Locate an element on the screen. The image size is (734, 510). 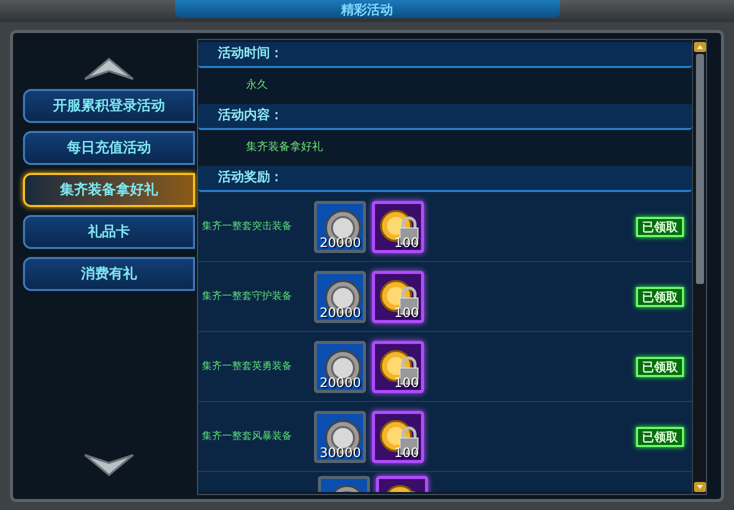
scroll-down-icon is located at coordinates (700, 487).